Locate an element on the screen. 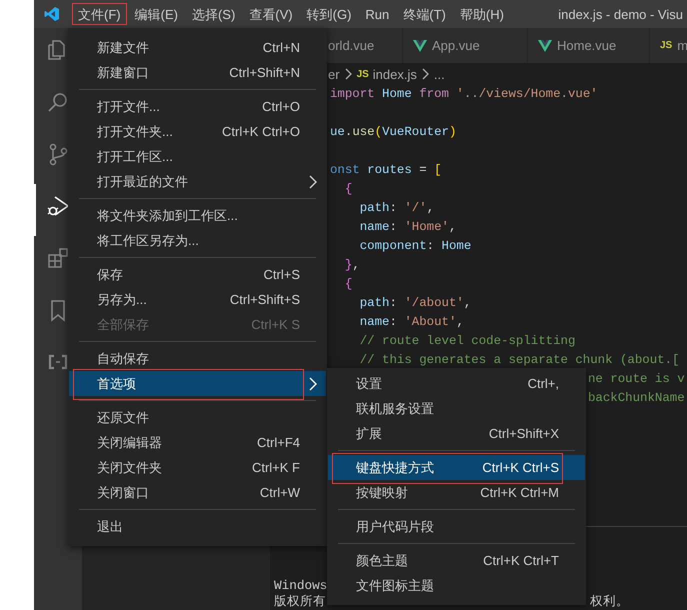  tab-label: Home.vue is located at coordinates (586, 45).